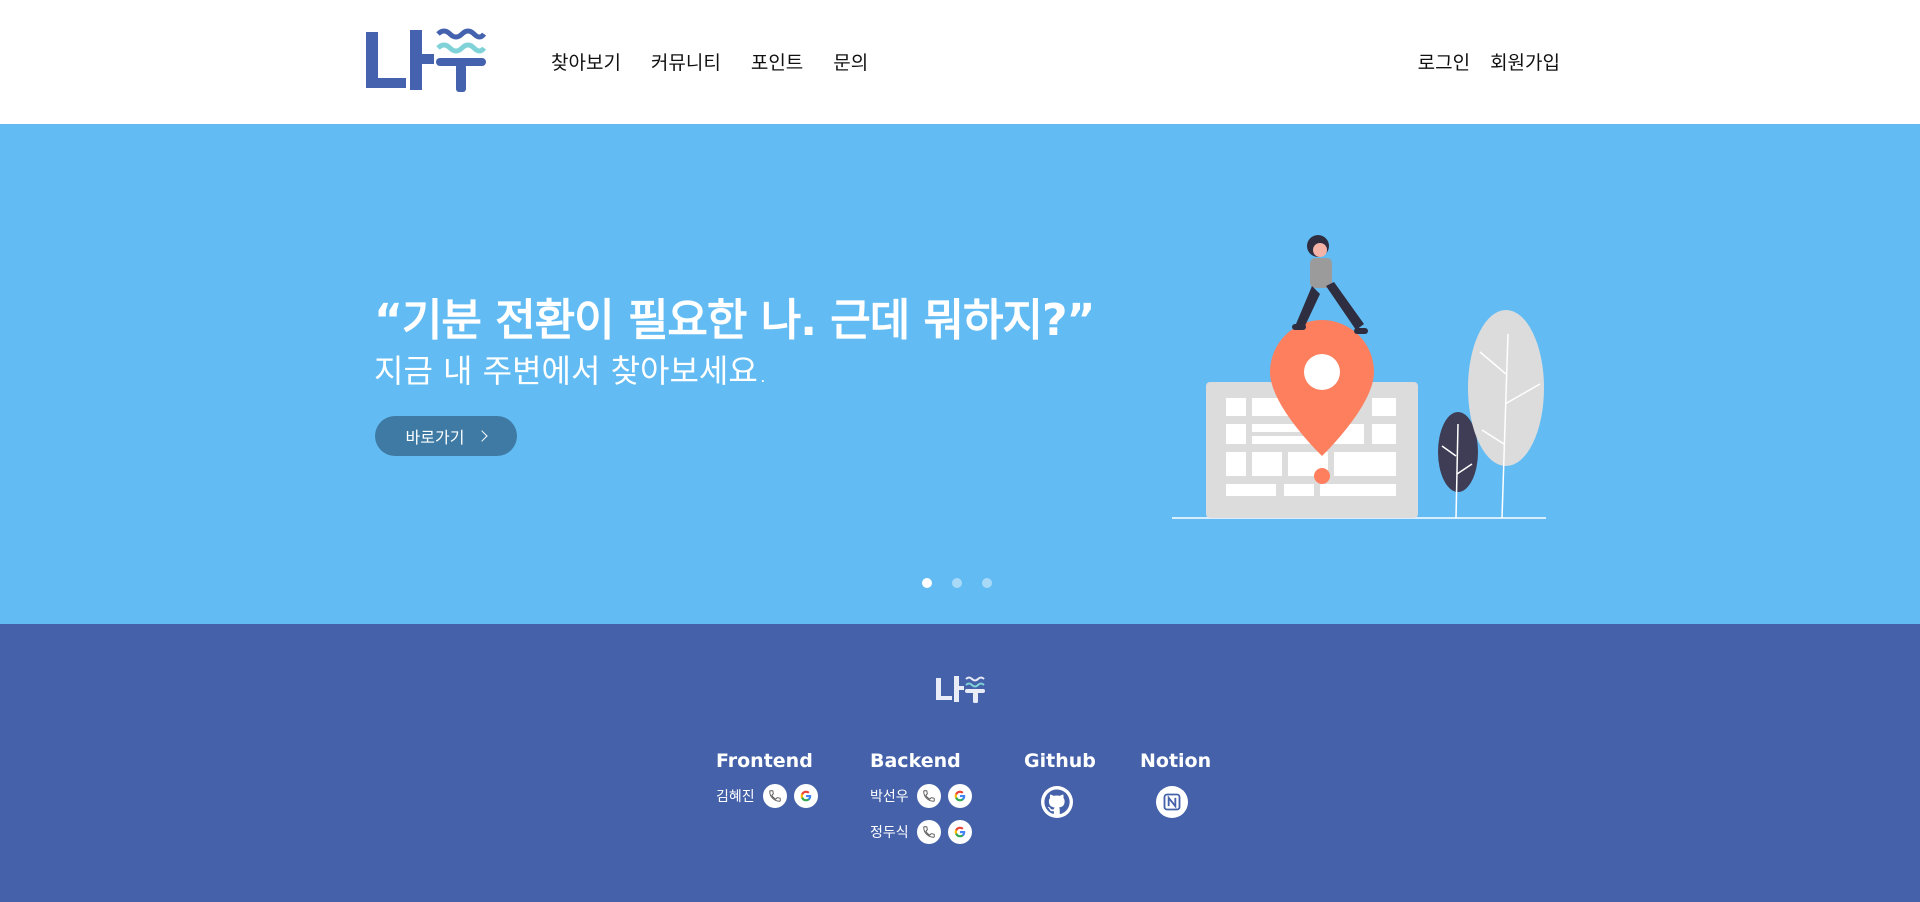 The image size is (1920, 902). What do you see at coordinates (1060, 784) in the screenshot?
I see `footer-github: Github` at bounding box center [1060, 784].